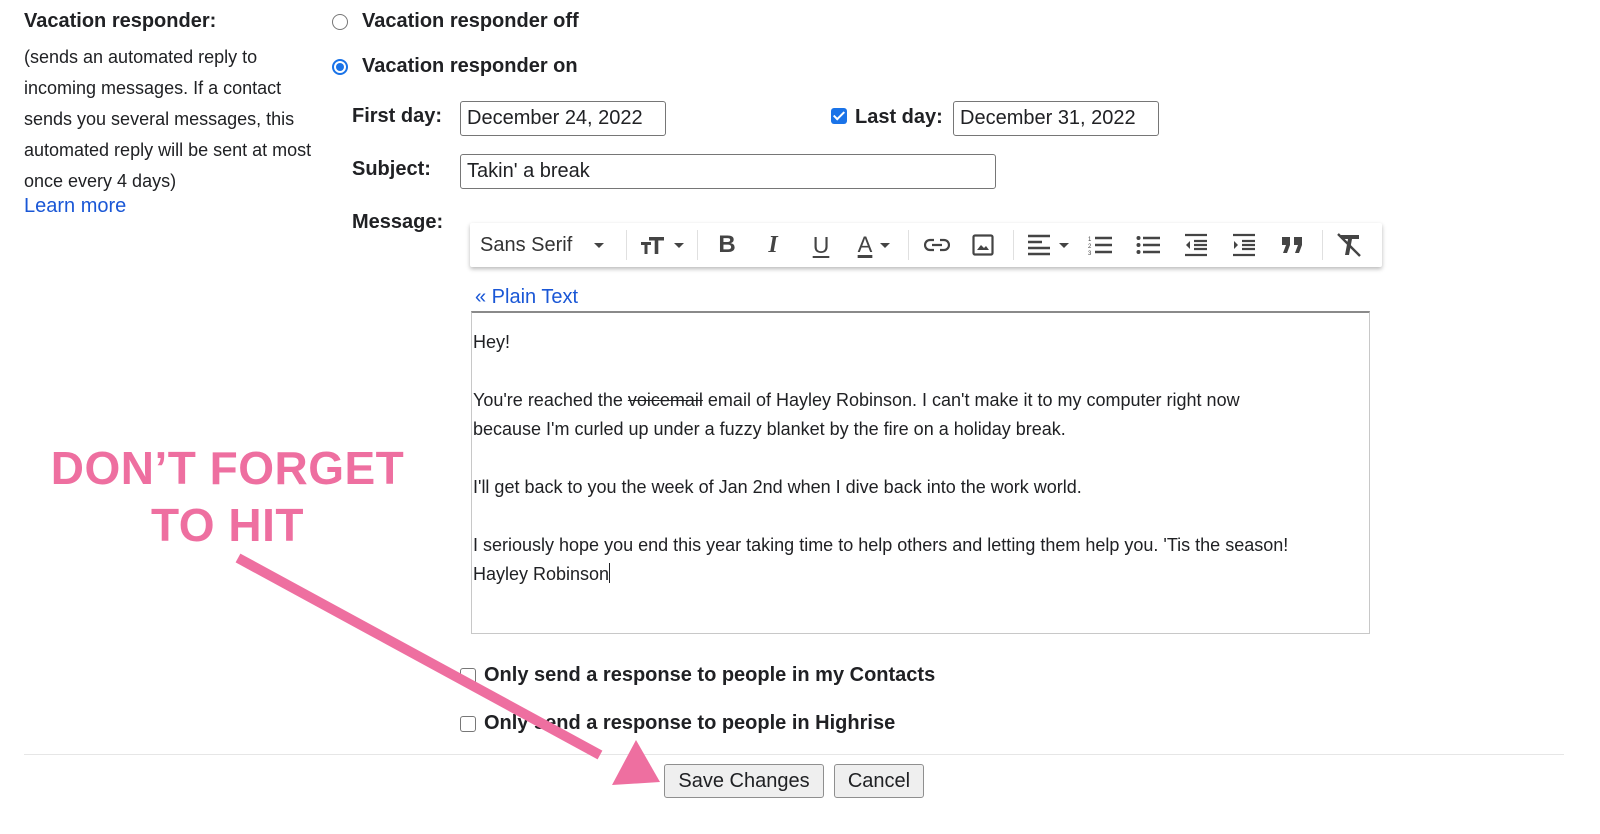 The image size is (1600, 834). I want to click on remove-formatting-button, so click(1349, 245).